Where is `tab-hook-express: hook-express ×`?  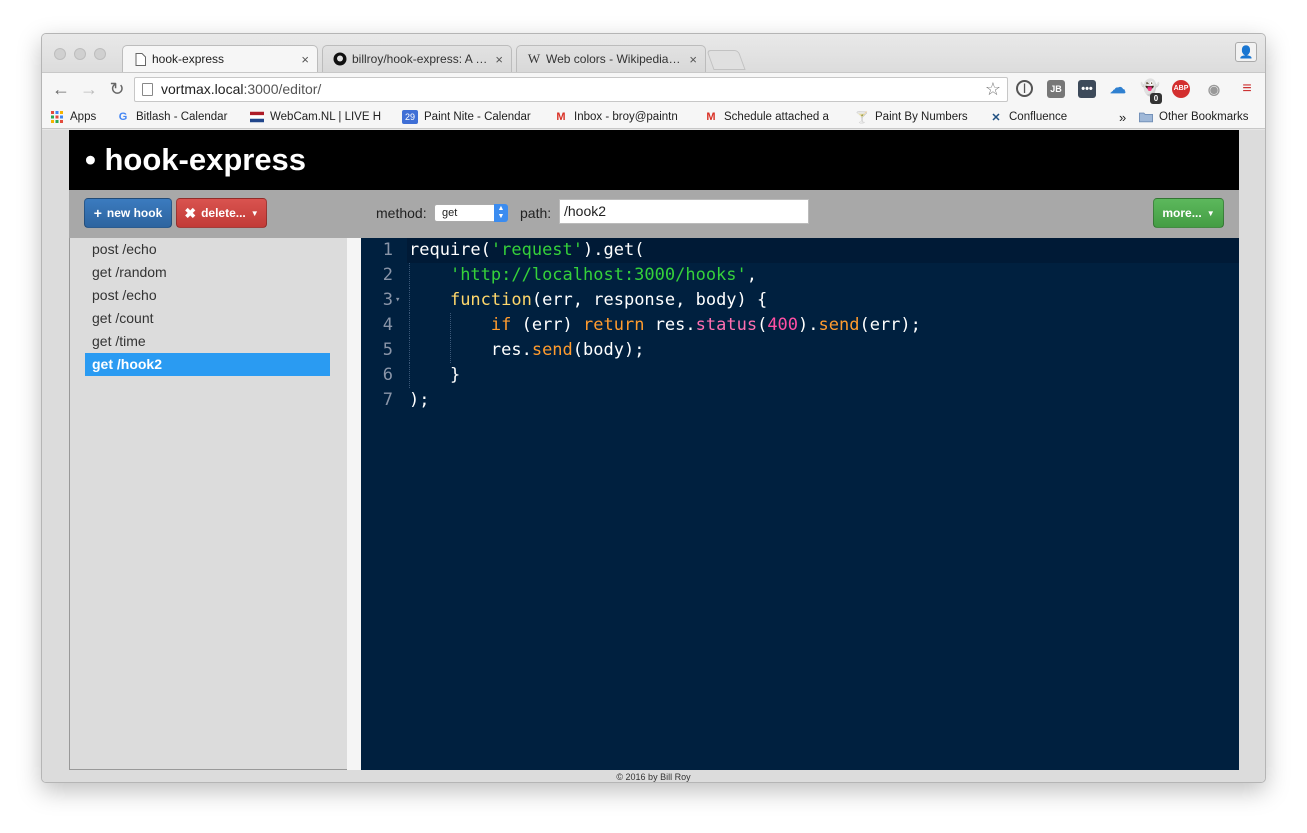
tab-hook-express: hook-express × is located at coordinates (220, 58).